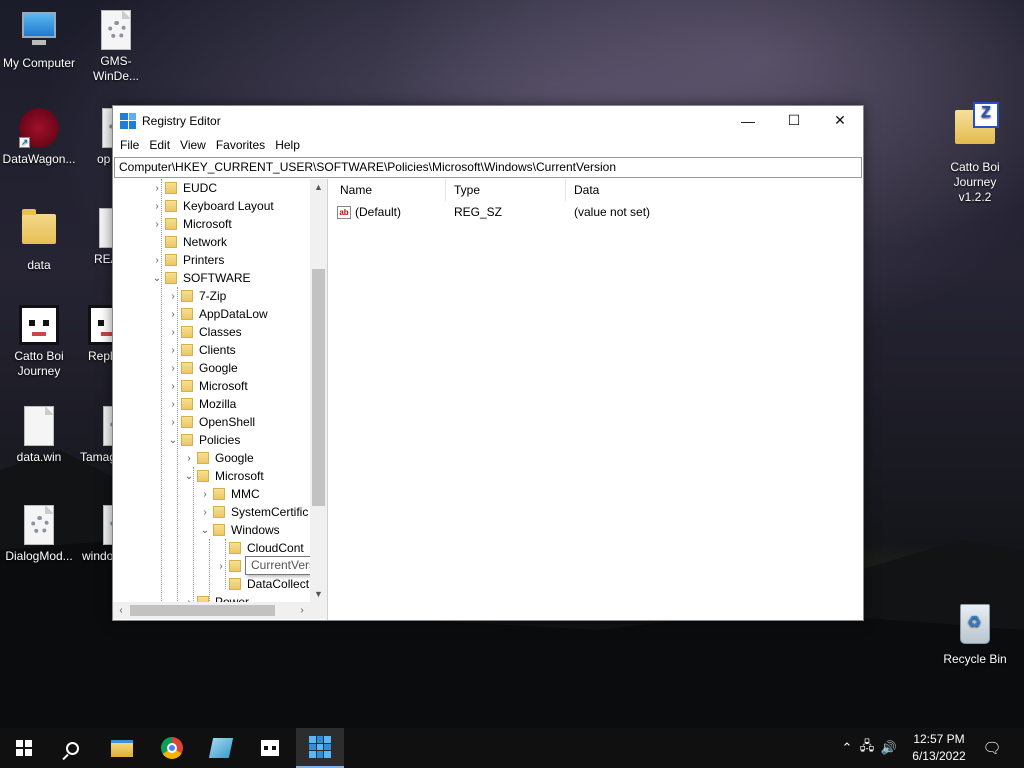 The height and width of the screenshot is (768, 1024). Describe the element at coordinates (159, 145) in the screenshot. I see `menu-edit: Edit` at that location.